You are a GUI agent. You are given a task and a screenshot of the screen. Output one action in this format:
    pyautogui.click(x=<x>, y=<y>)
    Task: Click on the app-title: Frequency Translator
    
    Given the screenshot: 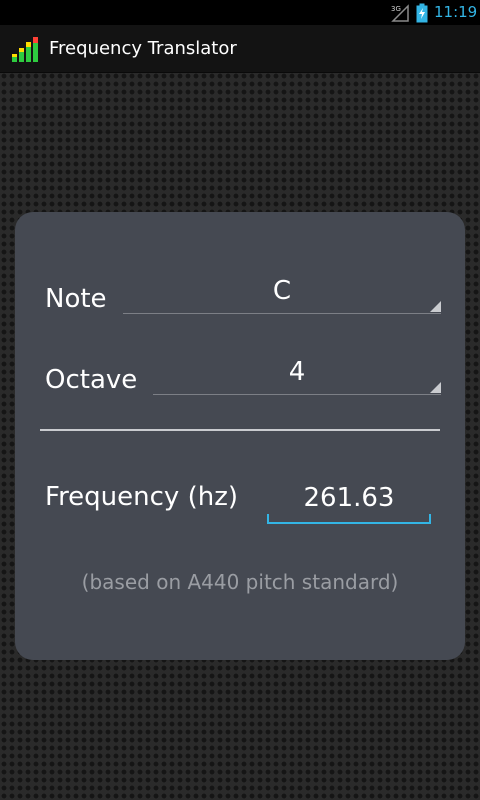 What is the action you would take?
    pyautogui.click(x=143, y=48)
    